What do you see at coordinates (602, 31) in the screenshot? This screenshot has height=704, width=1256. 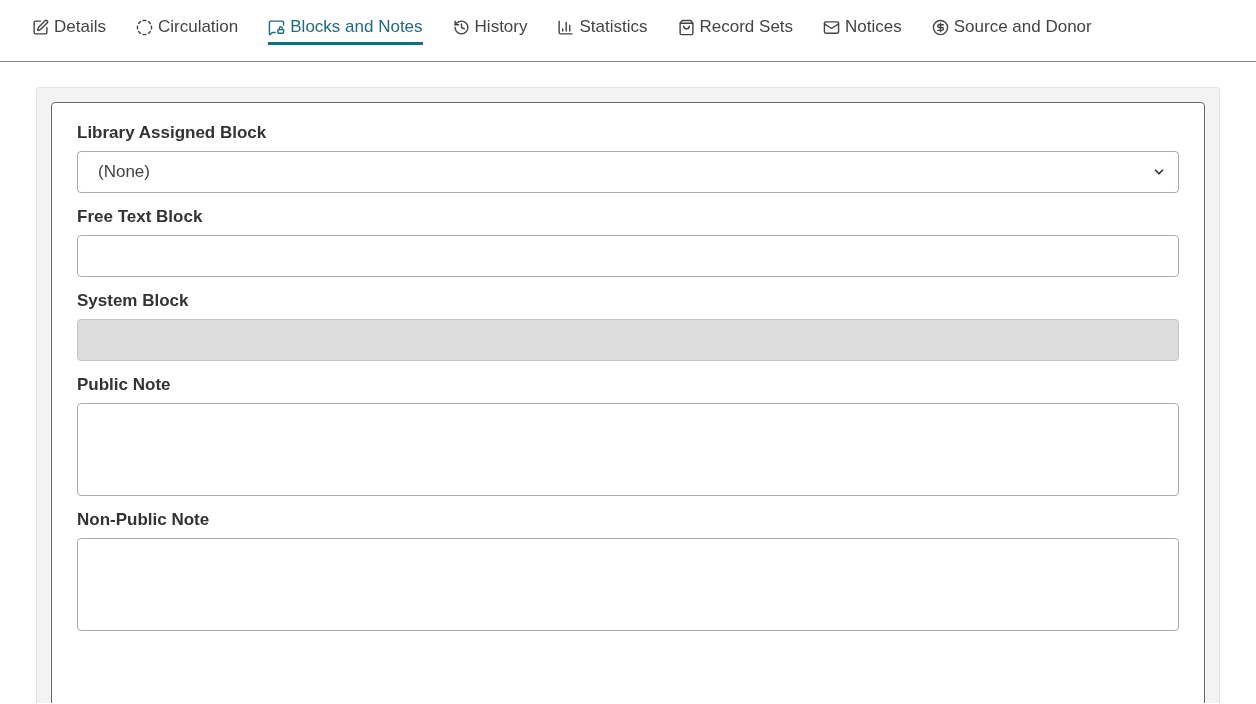 I see `tab: Statistics` at bounding box center [602, 31].